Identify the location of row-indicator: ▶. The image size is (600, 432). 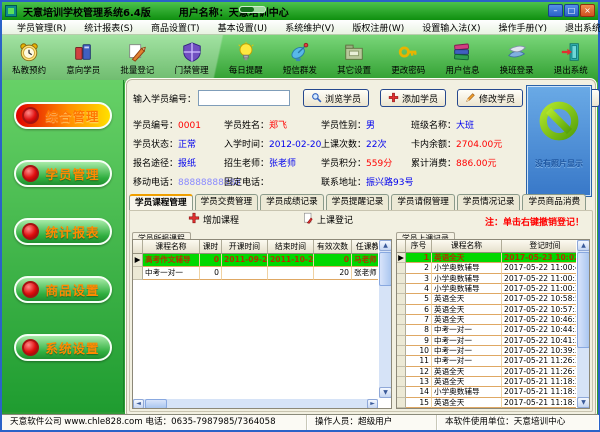
(138, 260).